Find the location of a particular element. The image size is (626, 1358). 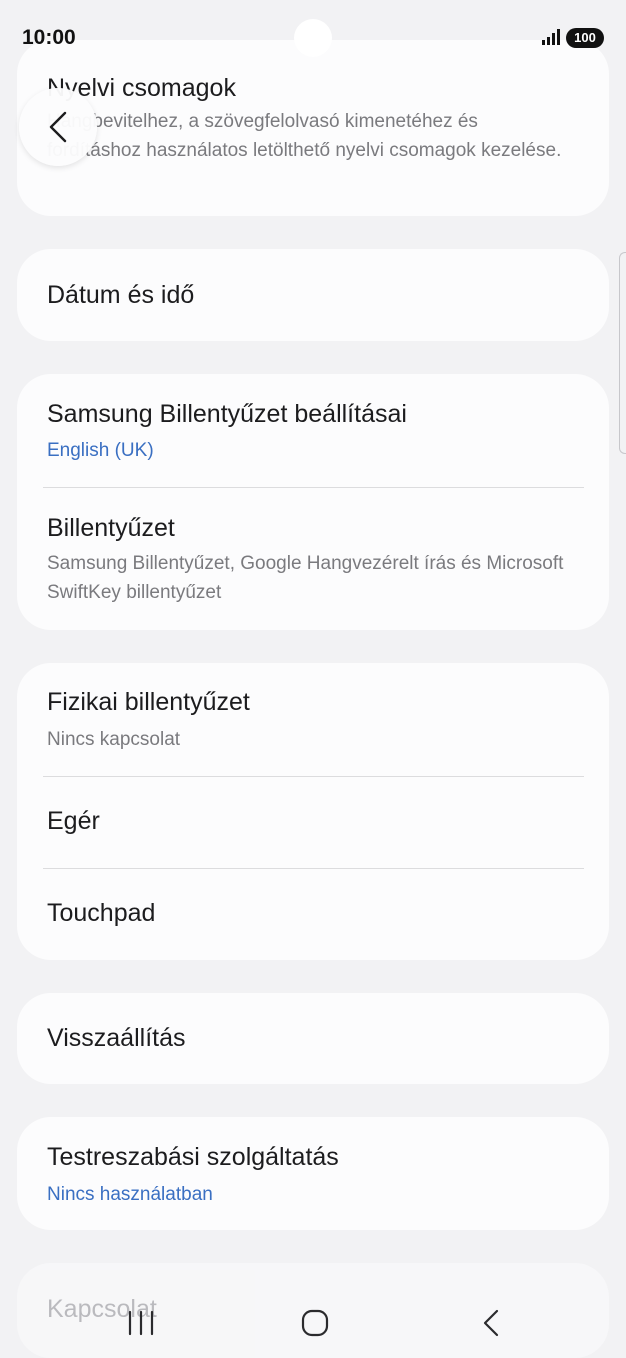

home-icon is located at coordinates (315, 1323).